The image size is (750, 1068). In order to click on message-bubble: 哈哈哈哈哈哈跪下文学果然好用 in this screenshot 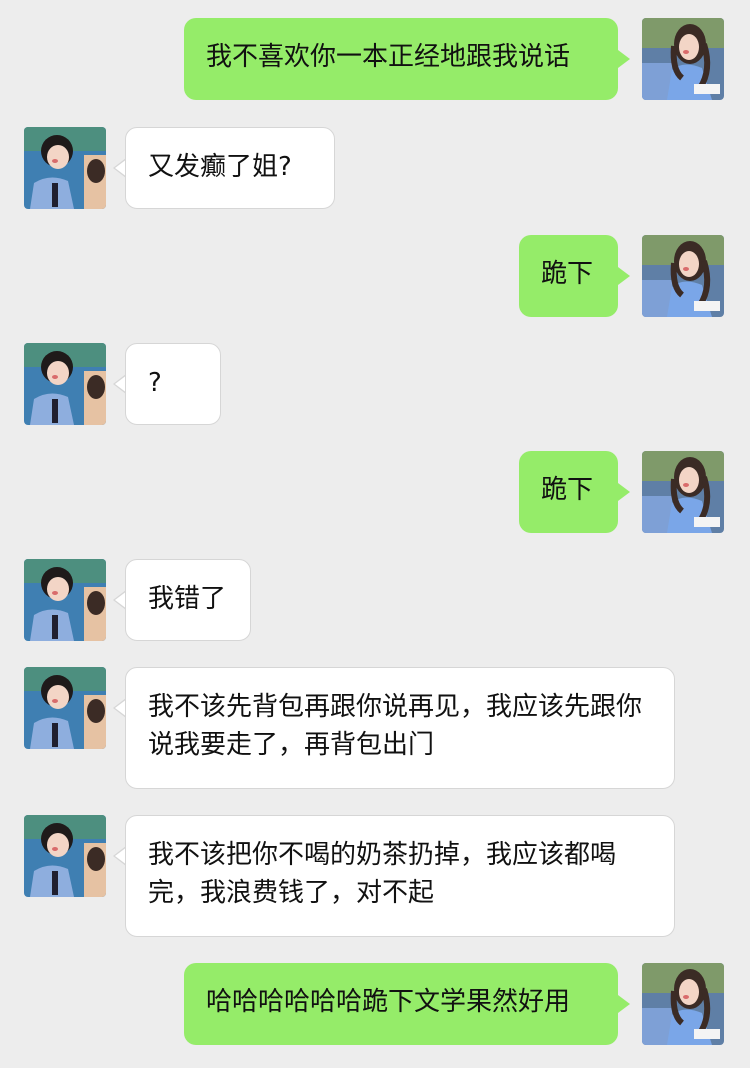, I will do `click(401, 1004)`.